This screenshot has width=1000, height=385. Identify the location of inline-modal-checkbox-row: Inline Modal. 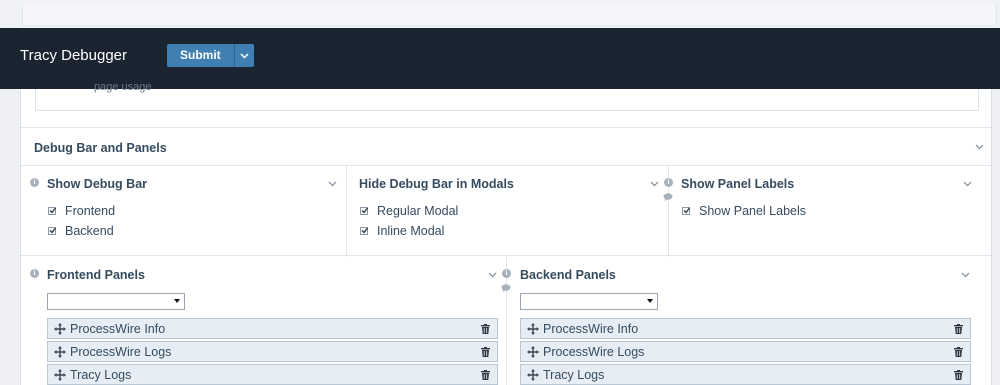
(402, 231).